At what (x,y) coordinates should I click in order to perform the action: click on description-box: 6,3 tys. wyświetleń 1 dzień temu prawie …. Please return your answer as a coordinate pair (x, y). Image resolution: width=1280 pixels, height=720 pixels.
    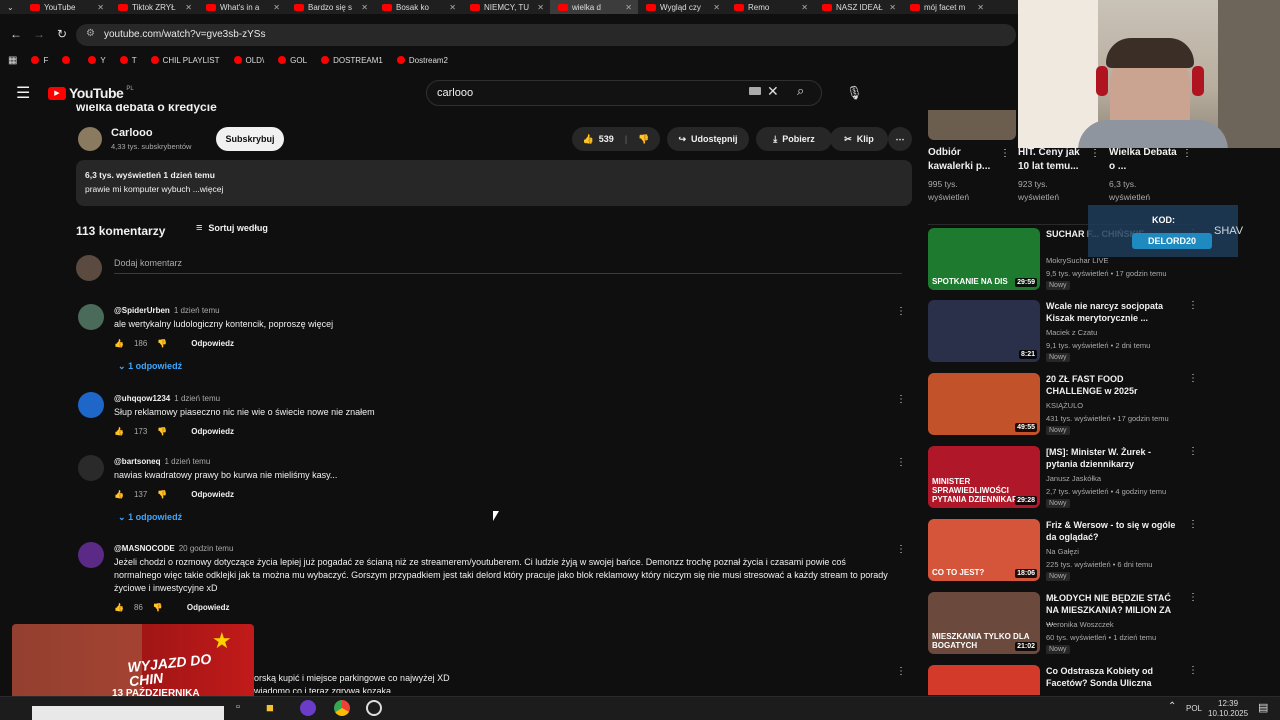
    Looking at the image, I should click on (494, 183).